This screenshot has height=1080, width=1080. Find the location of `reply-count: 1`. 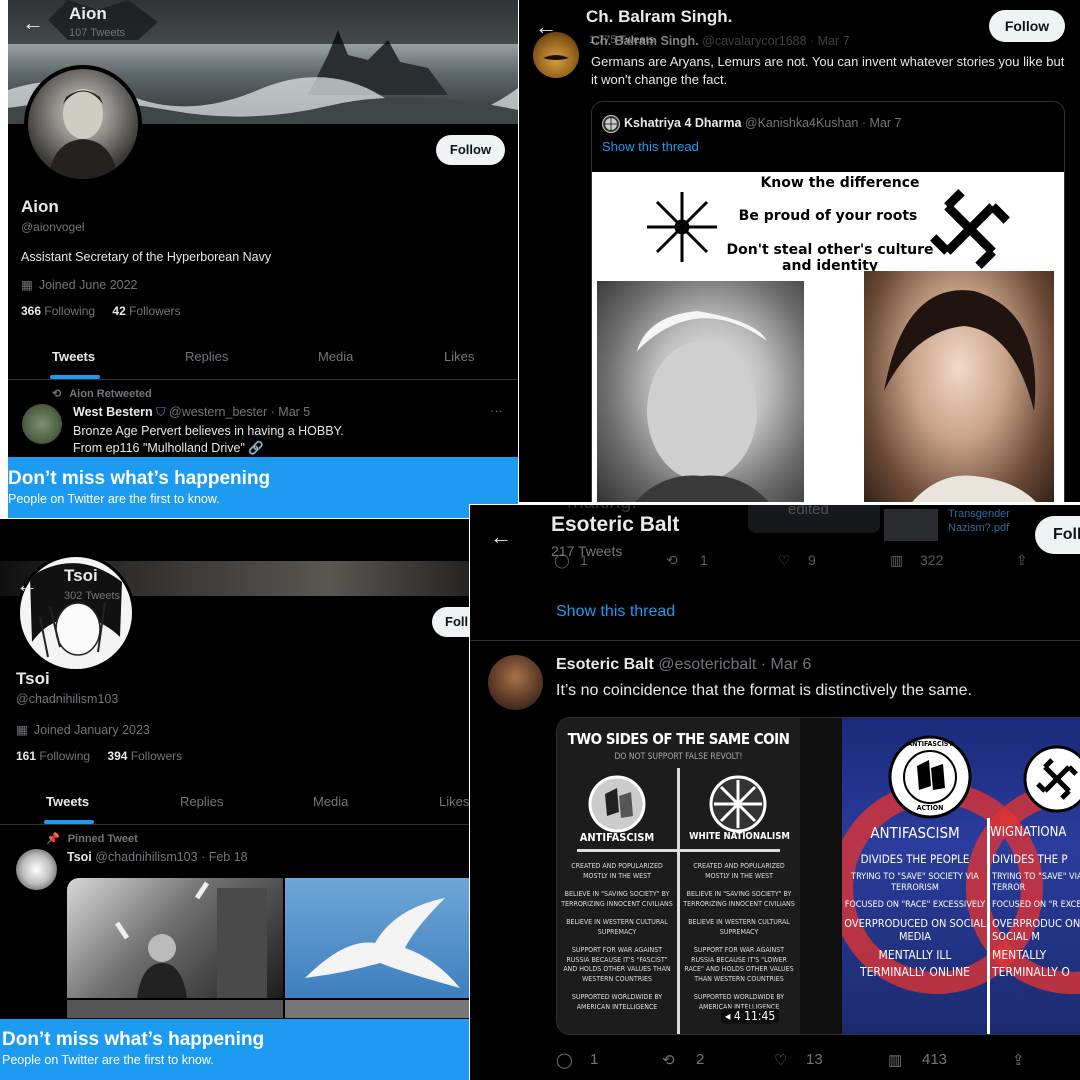

reply-count: 1 is located at coordinates (594, 1059).